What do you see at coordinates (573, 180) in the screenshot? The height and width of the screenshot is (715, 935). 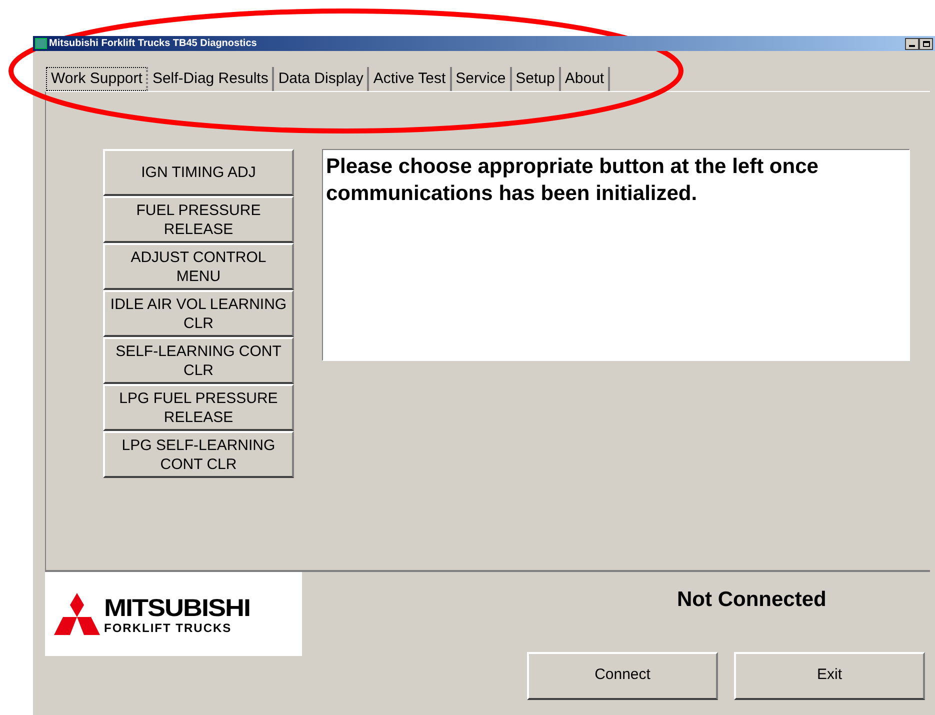 I see `message-text: Please choose appropriate button at the left once communications has been initialized.` at bounding box center [573, 180].